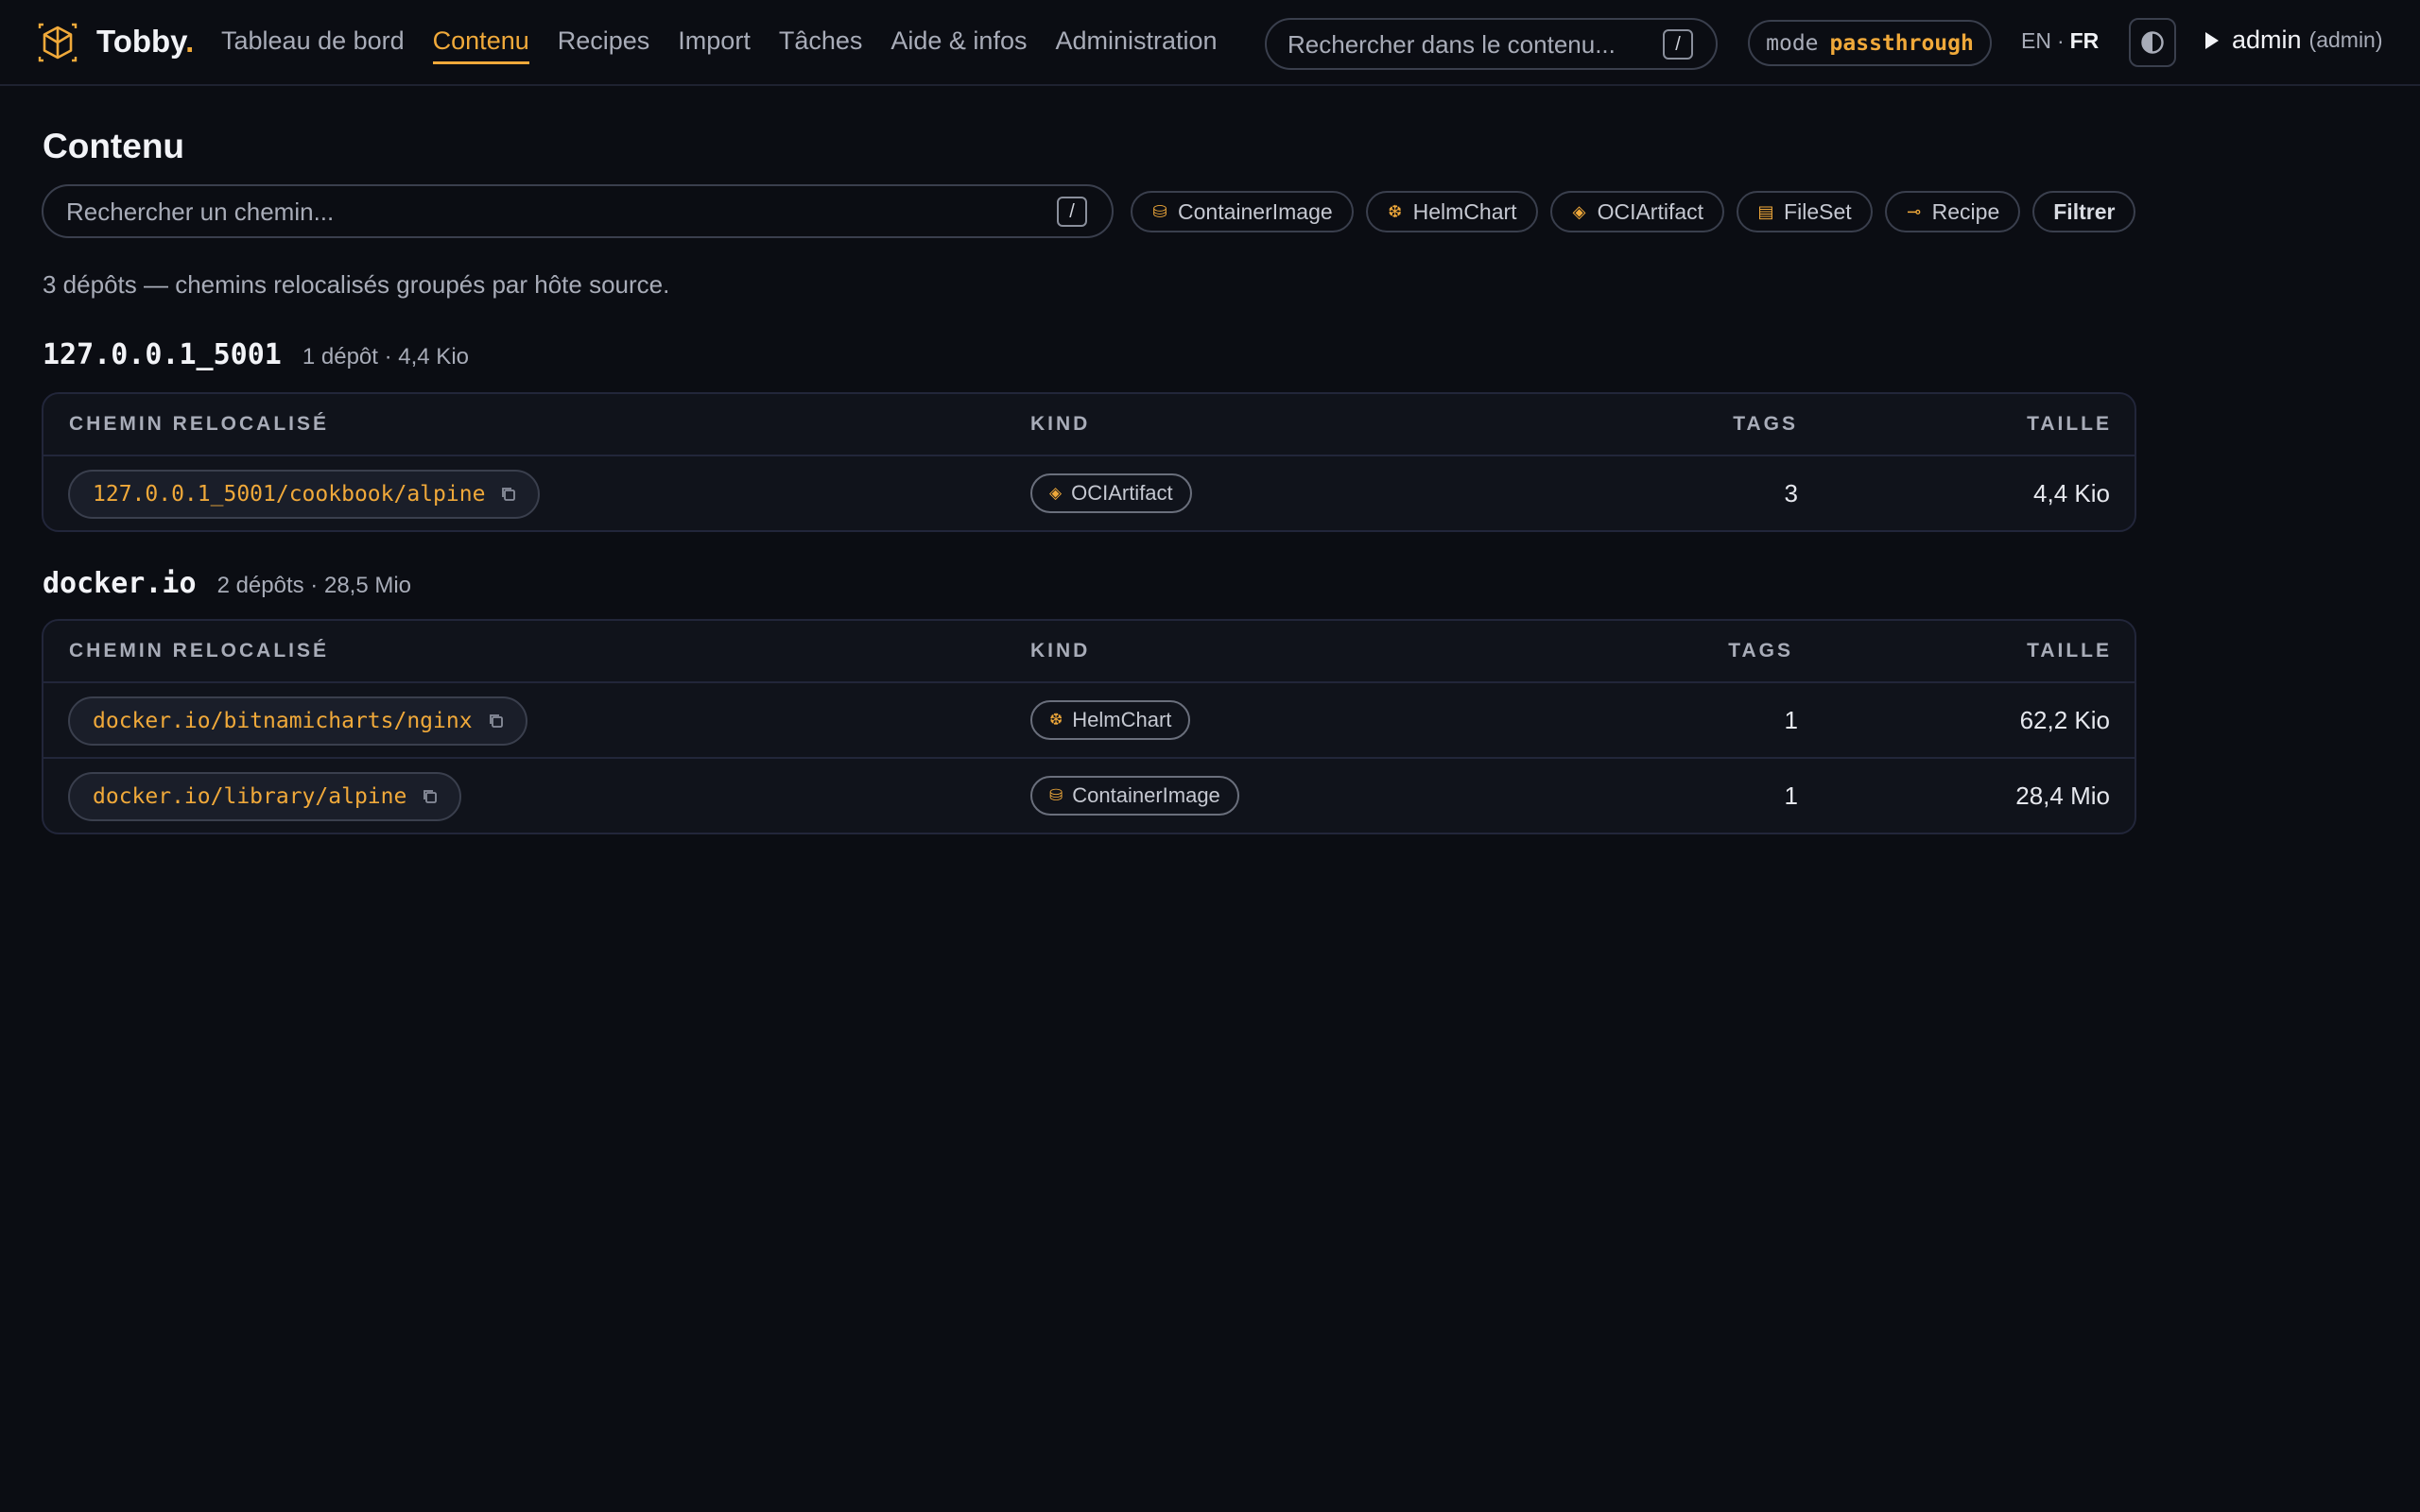 The image size is (2420, 1512). Describe the element at coordinates (114, 146) in the screenshot. I see `page-title: Contenu` at that location.